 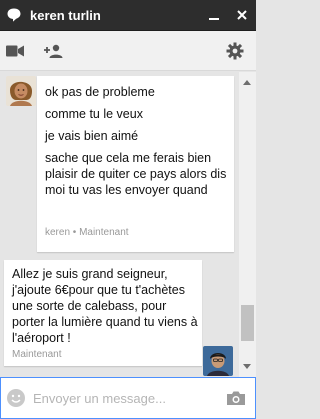 What do you see at coordinates (247, 82) in the screenshot?
I see `scroll-up-arrow` at bounding box center [247, 82].